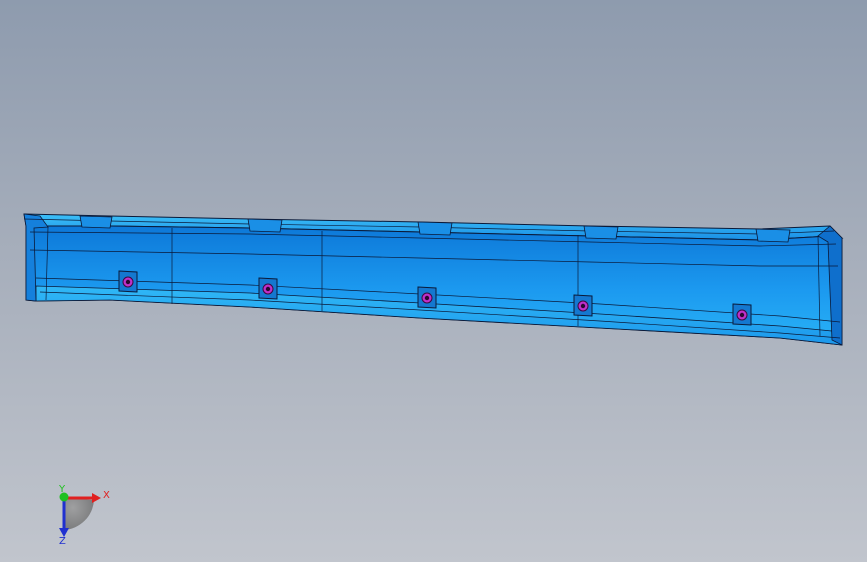  I want to click on z-axis-label: Z, so click(62, 541).